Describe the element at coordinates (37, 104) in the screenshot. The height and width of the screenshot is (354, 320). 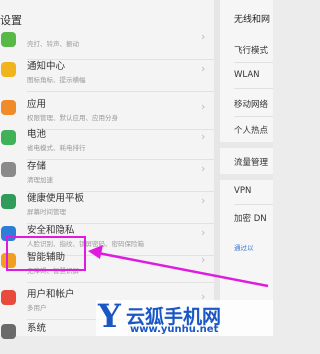
I see `menu-item-title: 应用` at that location.